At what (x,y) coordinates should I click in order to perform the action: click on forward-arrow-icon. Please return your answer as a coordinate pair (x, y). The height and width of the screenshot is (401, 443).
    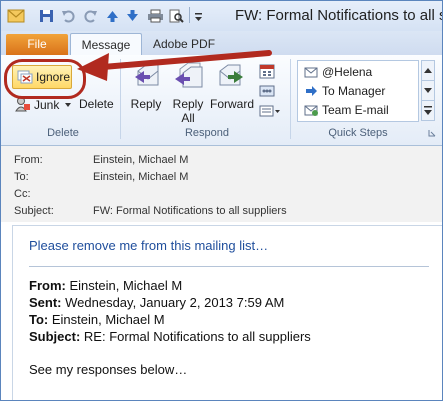
    Looking at the image, I should click on (311, 91).